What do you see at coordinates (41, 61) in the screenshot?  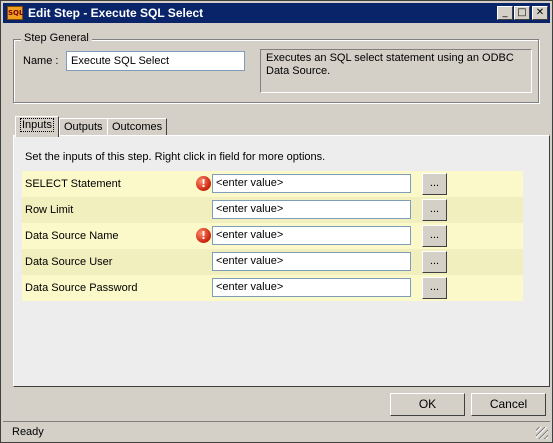 I see `name-label: Name :` at bounding box center [41, 61].